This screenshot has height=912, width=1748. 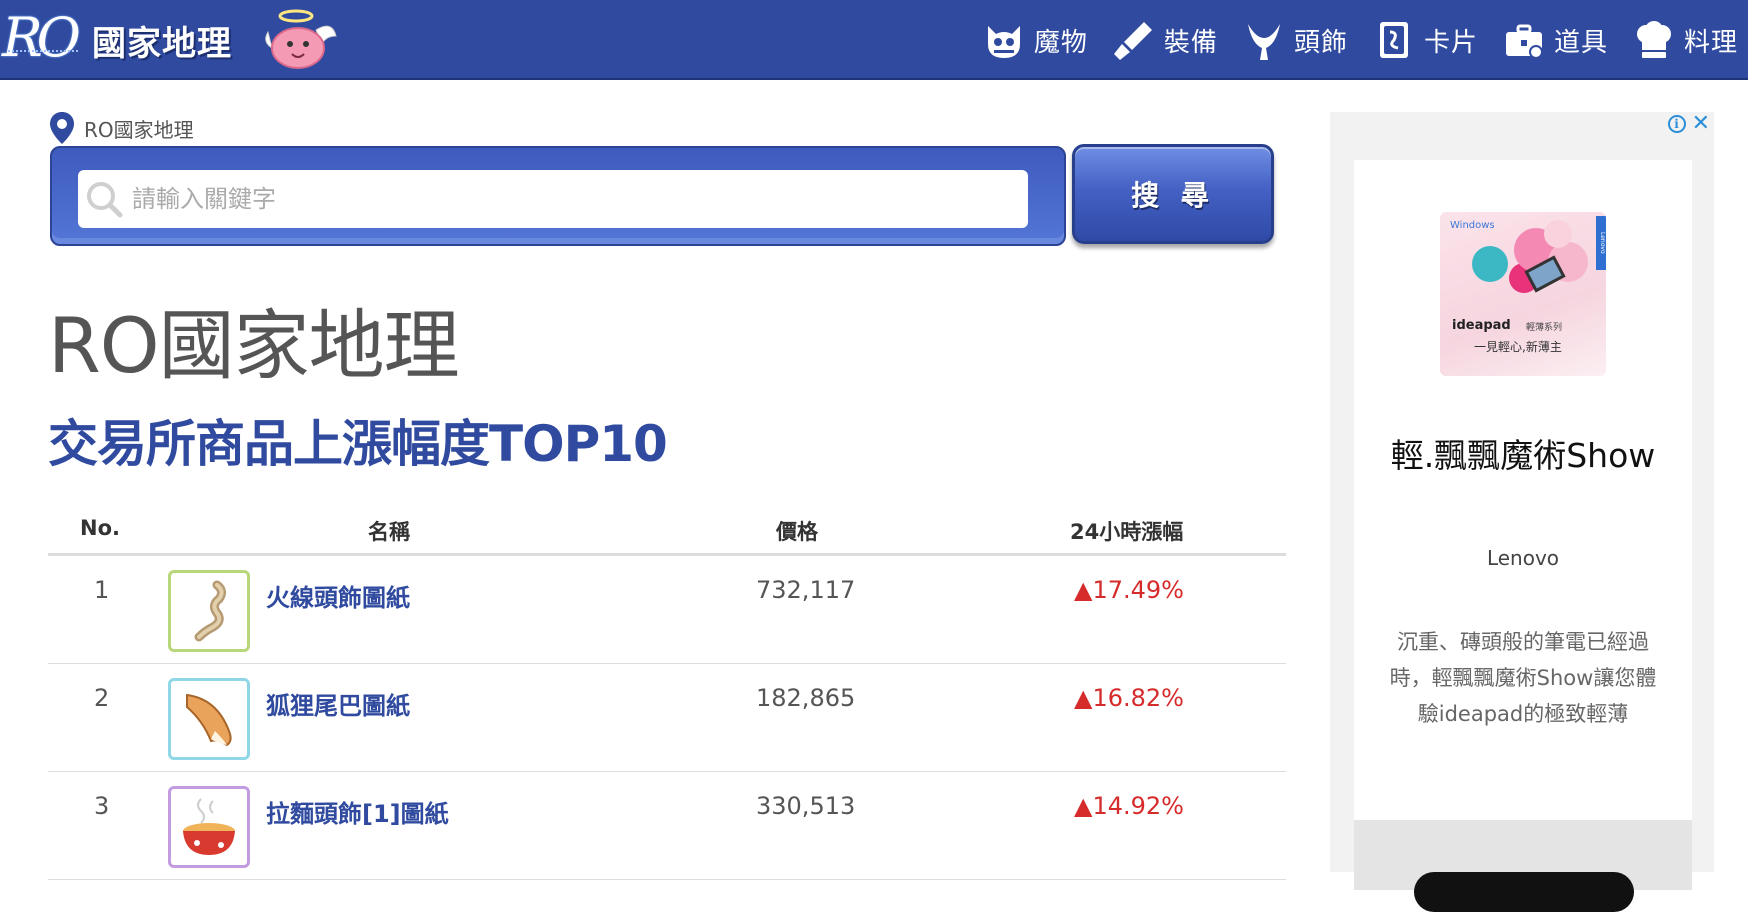 I want to click on item-name-link: 火線頭飾圖紙, so click(x=338, y=595).